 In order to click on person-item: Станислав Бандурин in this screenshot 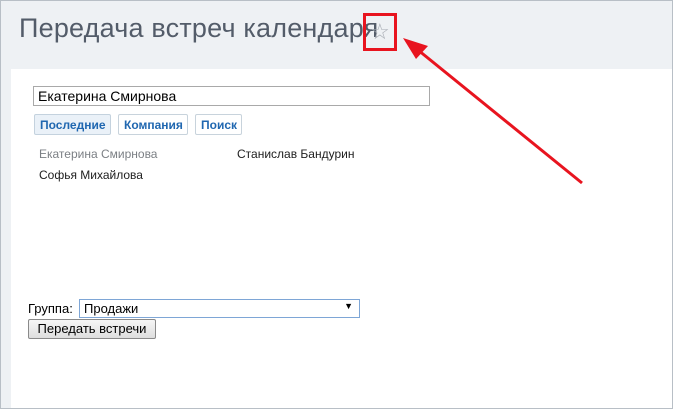, I will do `click(295, 154)`.